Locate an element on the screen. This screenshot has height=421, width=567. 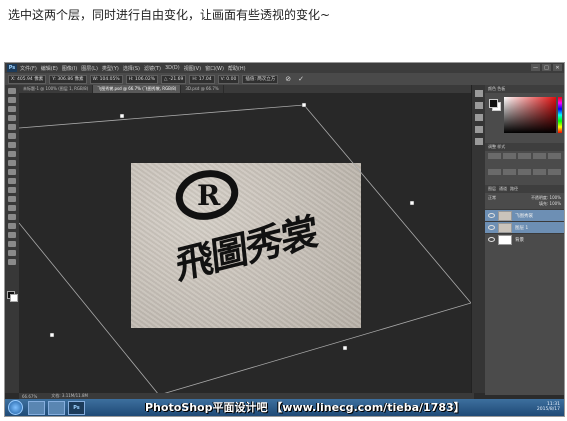
width-field: W: 104.05% is located at coordinates (106, 79).